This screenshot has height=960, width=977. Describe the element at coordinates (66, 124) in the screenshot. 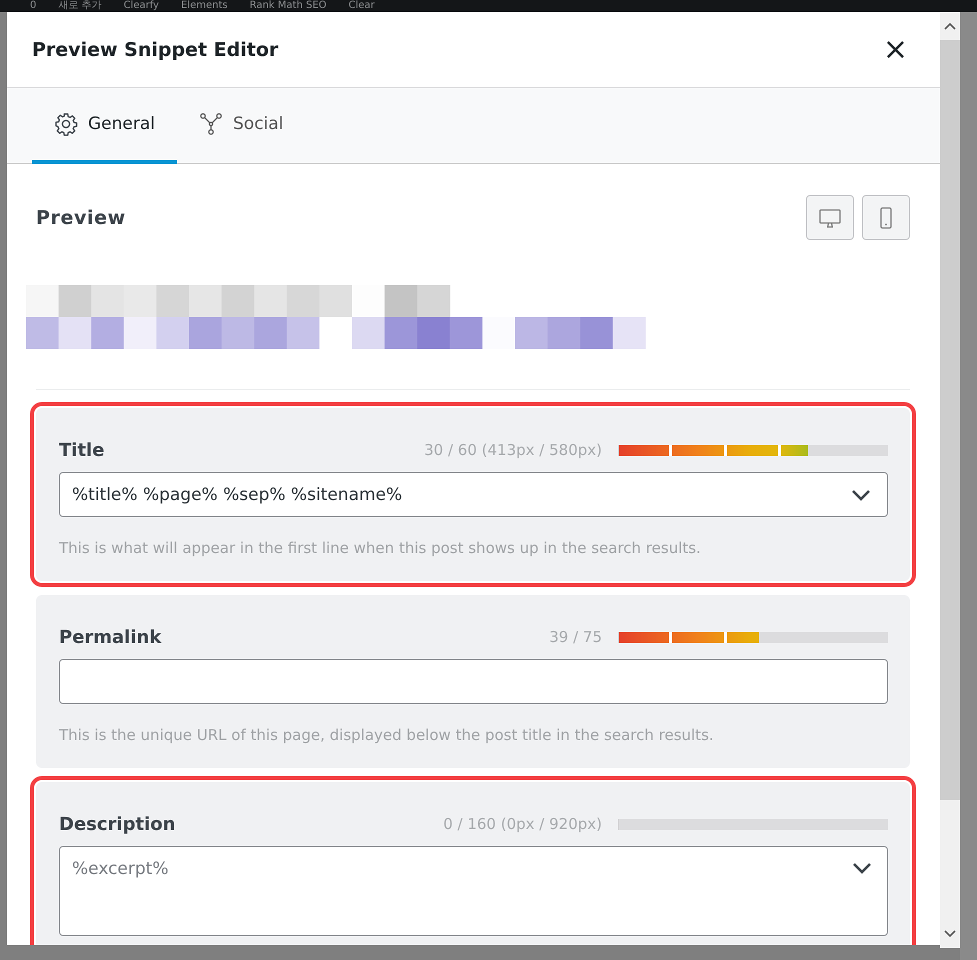

I see `settings-icon` at that location.